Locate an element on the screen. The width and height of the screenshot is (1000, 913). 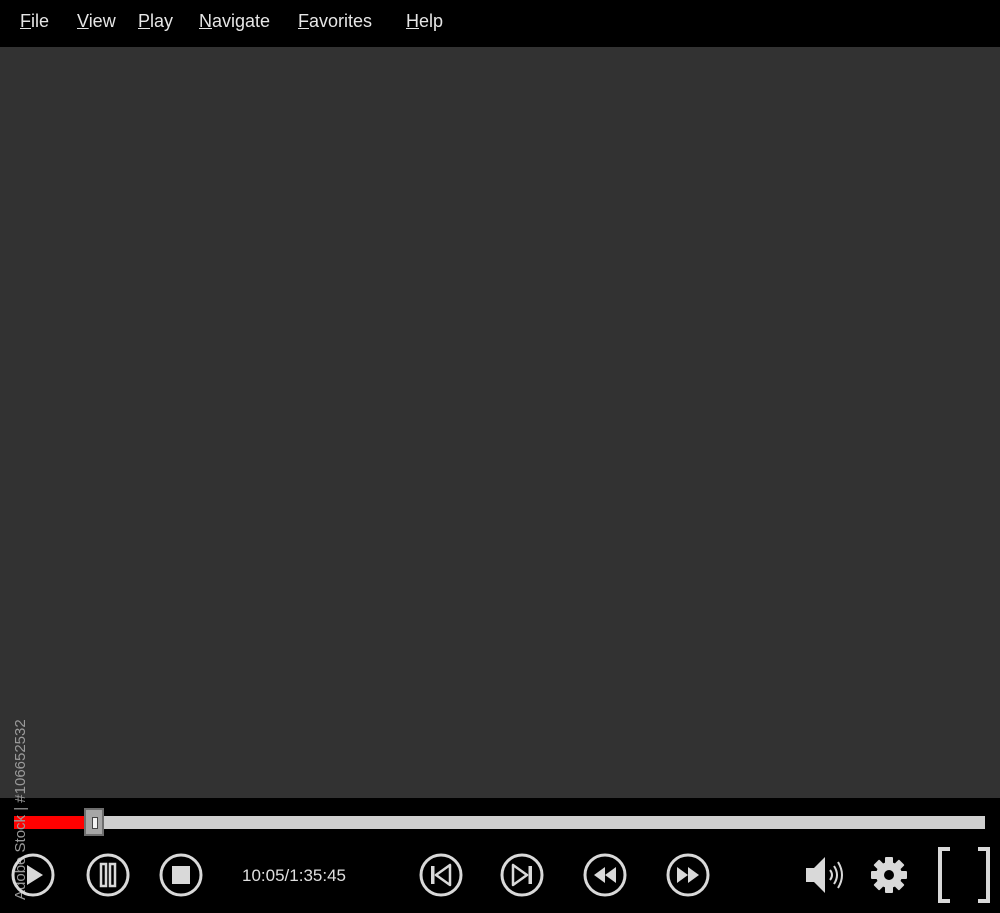
menu-navigate: Navigate is located at coordinates (234, 21).